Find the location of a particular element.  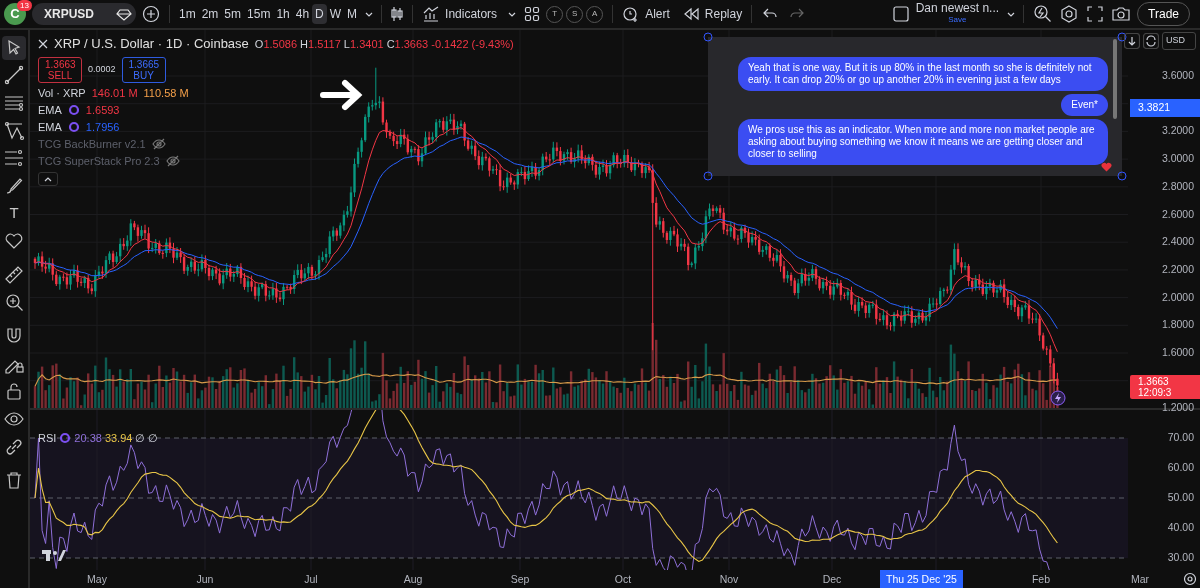

price-label: 1.8000 is located at coordinates (1177, 325).